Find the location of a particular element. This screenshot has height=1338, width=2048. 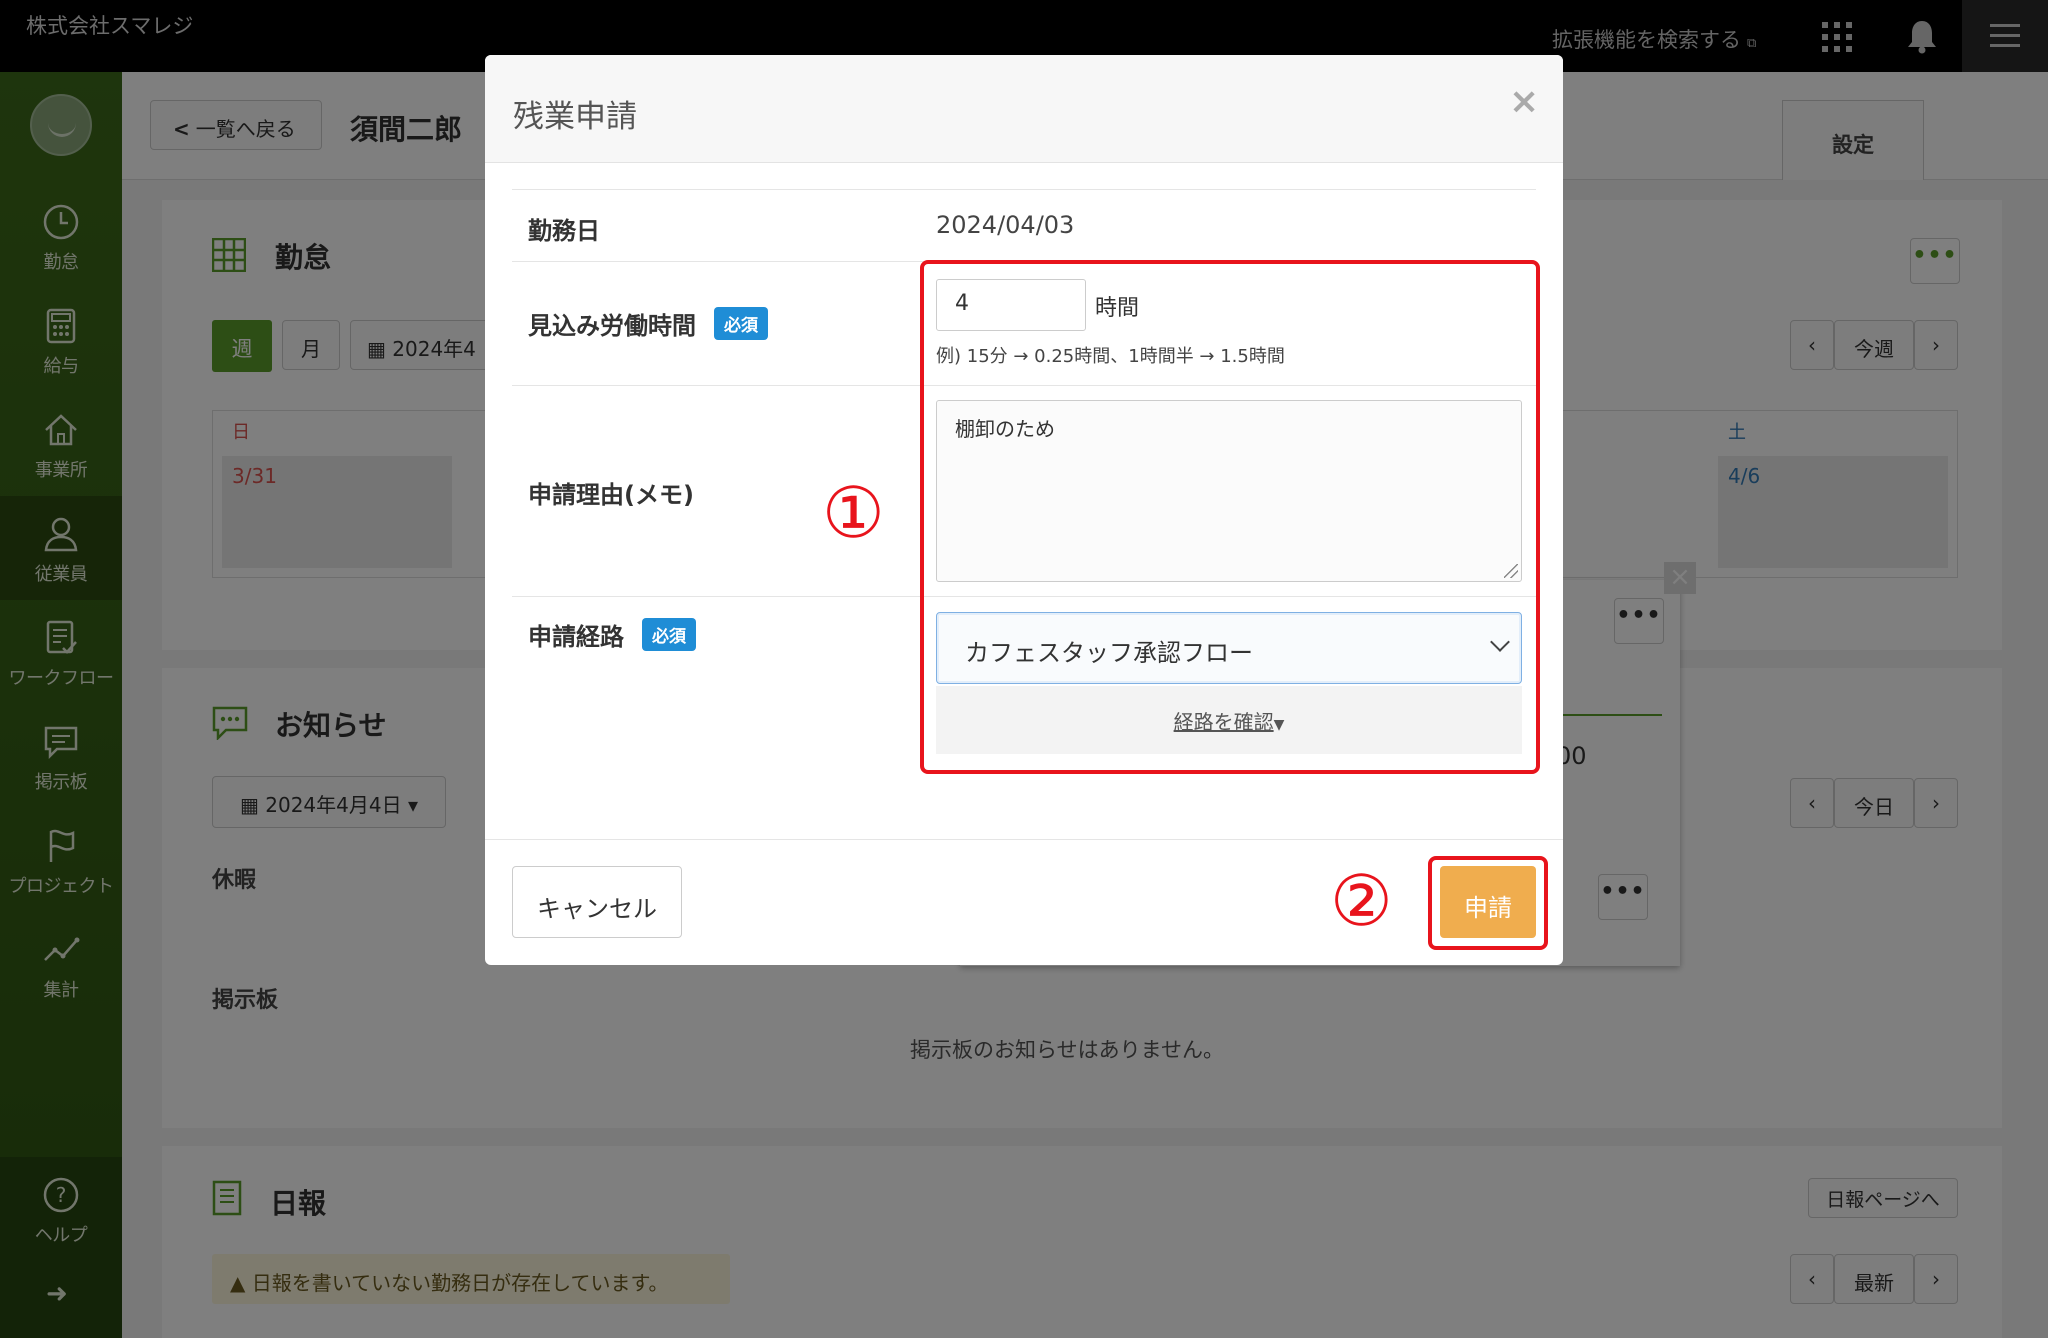

annotation-box-submit is located at coordinates (1488, 903).